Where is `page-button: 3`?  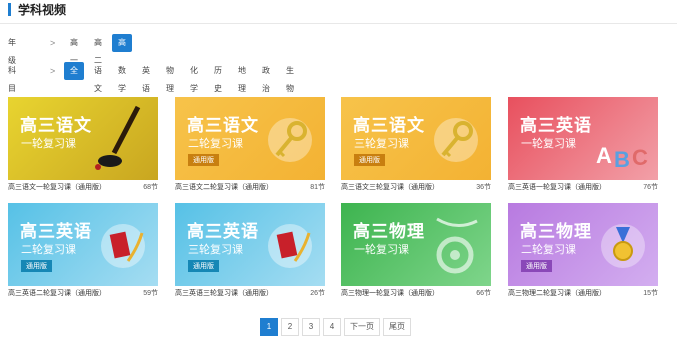
page-button: 3 is located at coordinates (311, 327).